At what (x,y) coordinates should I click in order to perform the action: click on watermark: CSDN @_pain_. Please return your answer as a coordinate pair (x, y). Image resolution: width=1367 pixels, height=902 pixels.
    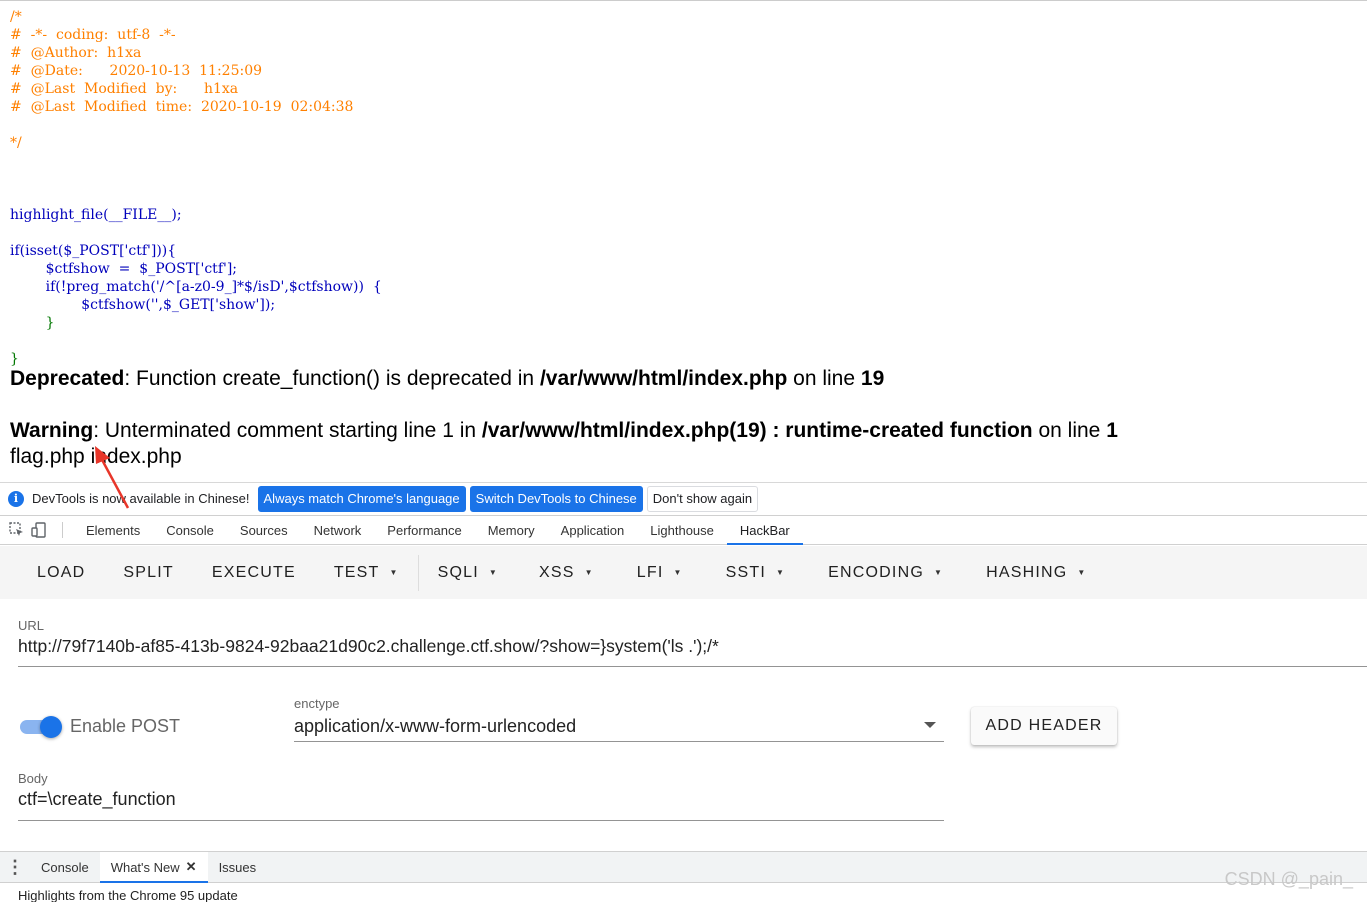
    Looking at the image, I should click on (1288, 879).